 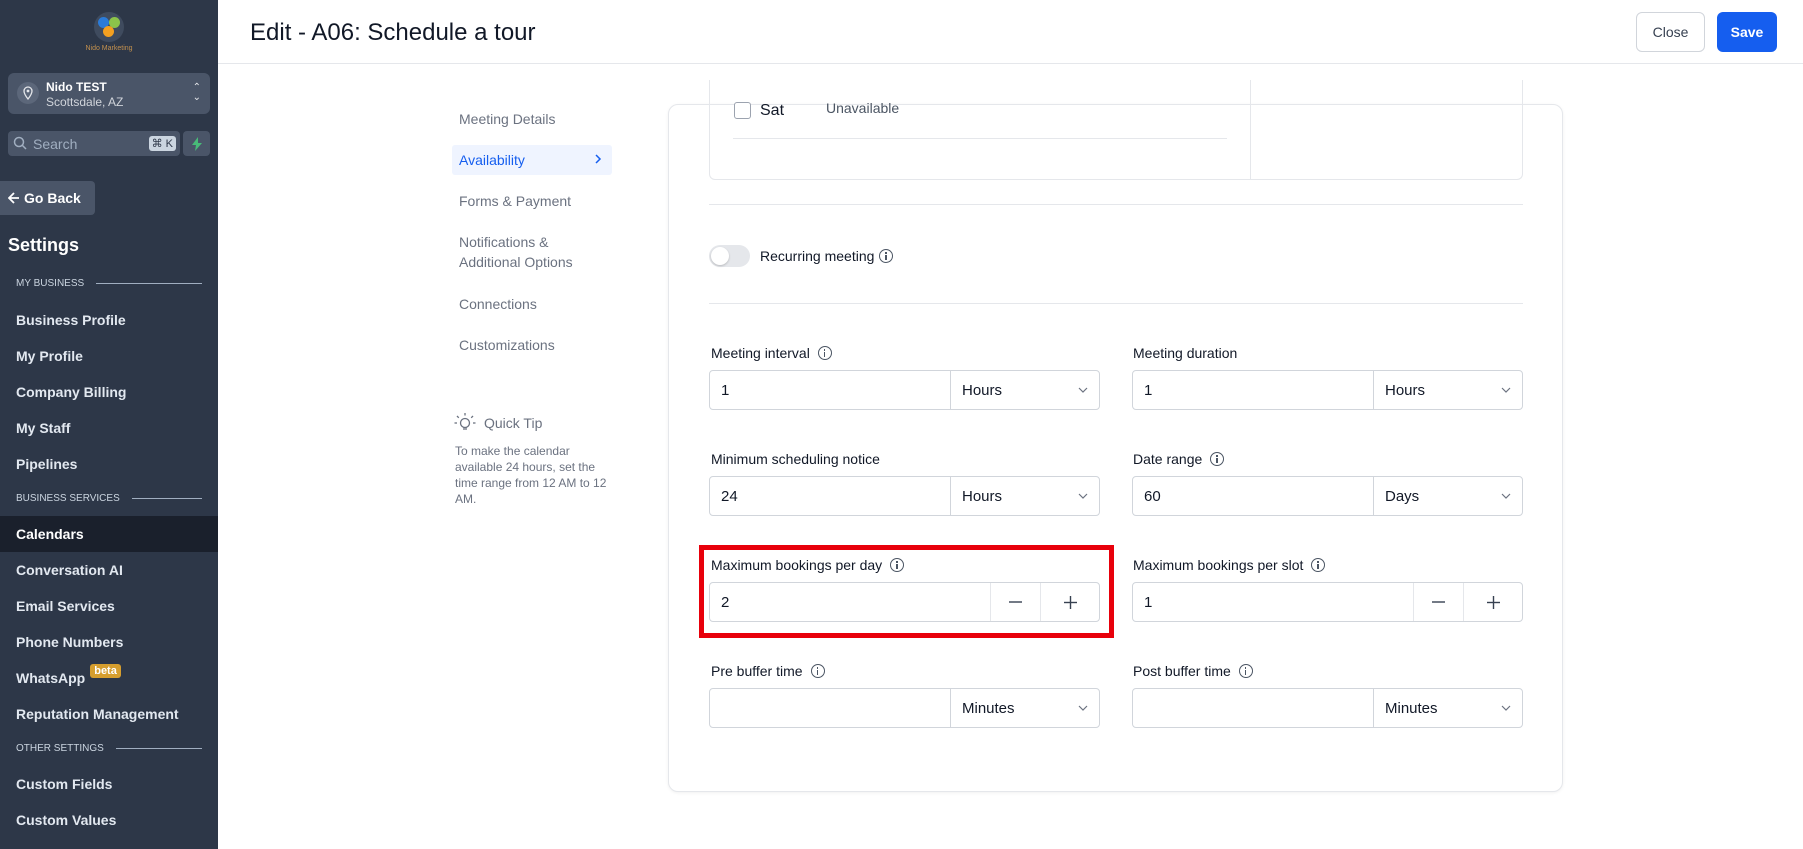 I want to click on meeting-interval-field: 1 Hours, so click(x=904, y=390).